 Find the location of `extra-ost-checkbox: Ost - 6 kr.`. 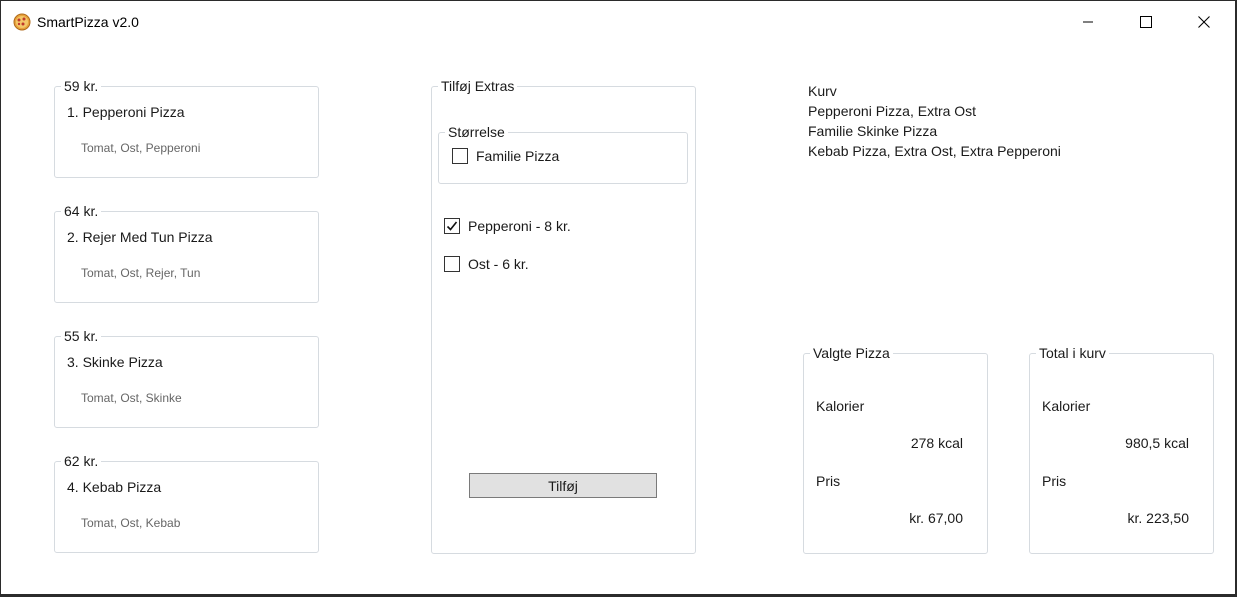

extra-ost-checkbox: Ost - 6 kr. is located at coordinates (486, 264).